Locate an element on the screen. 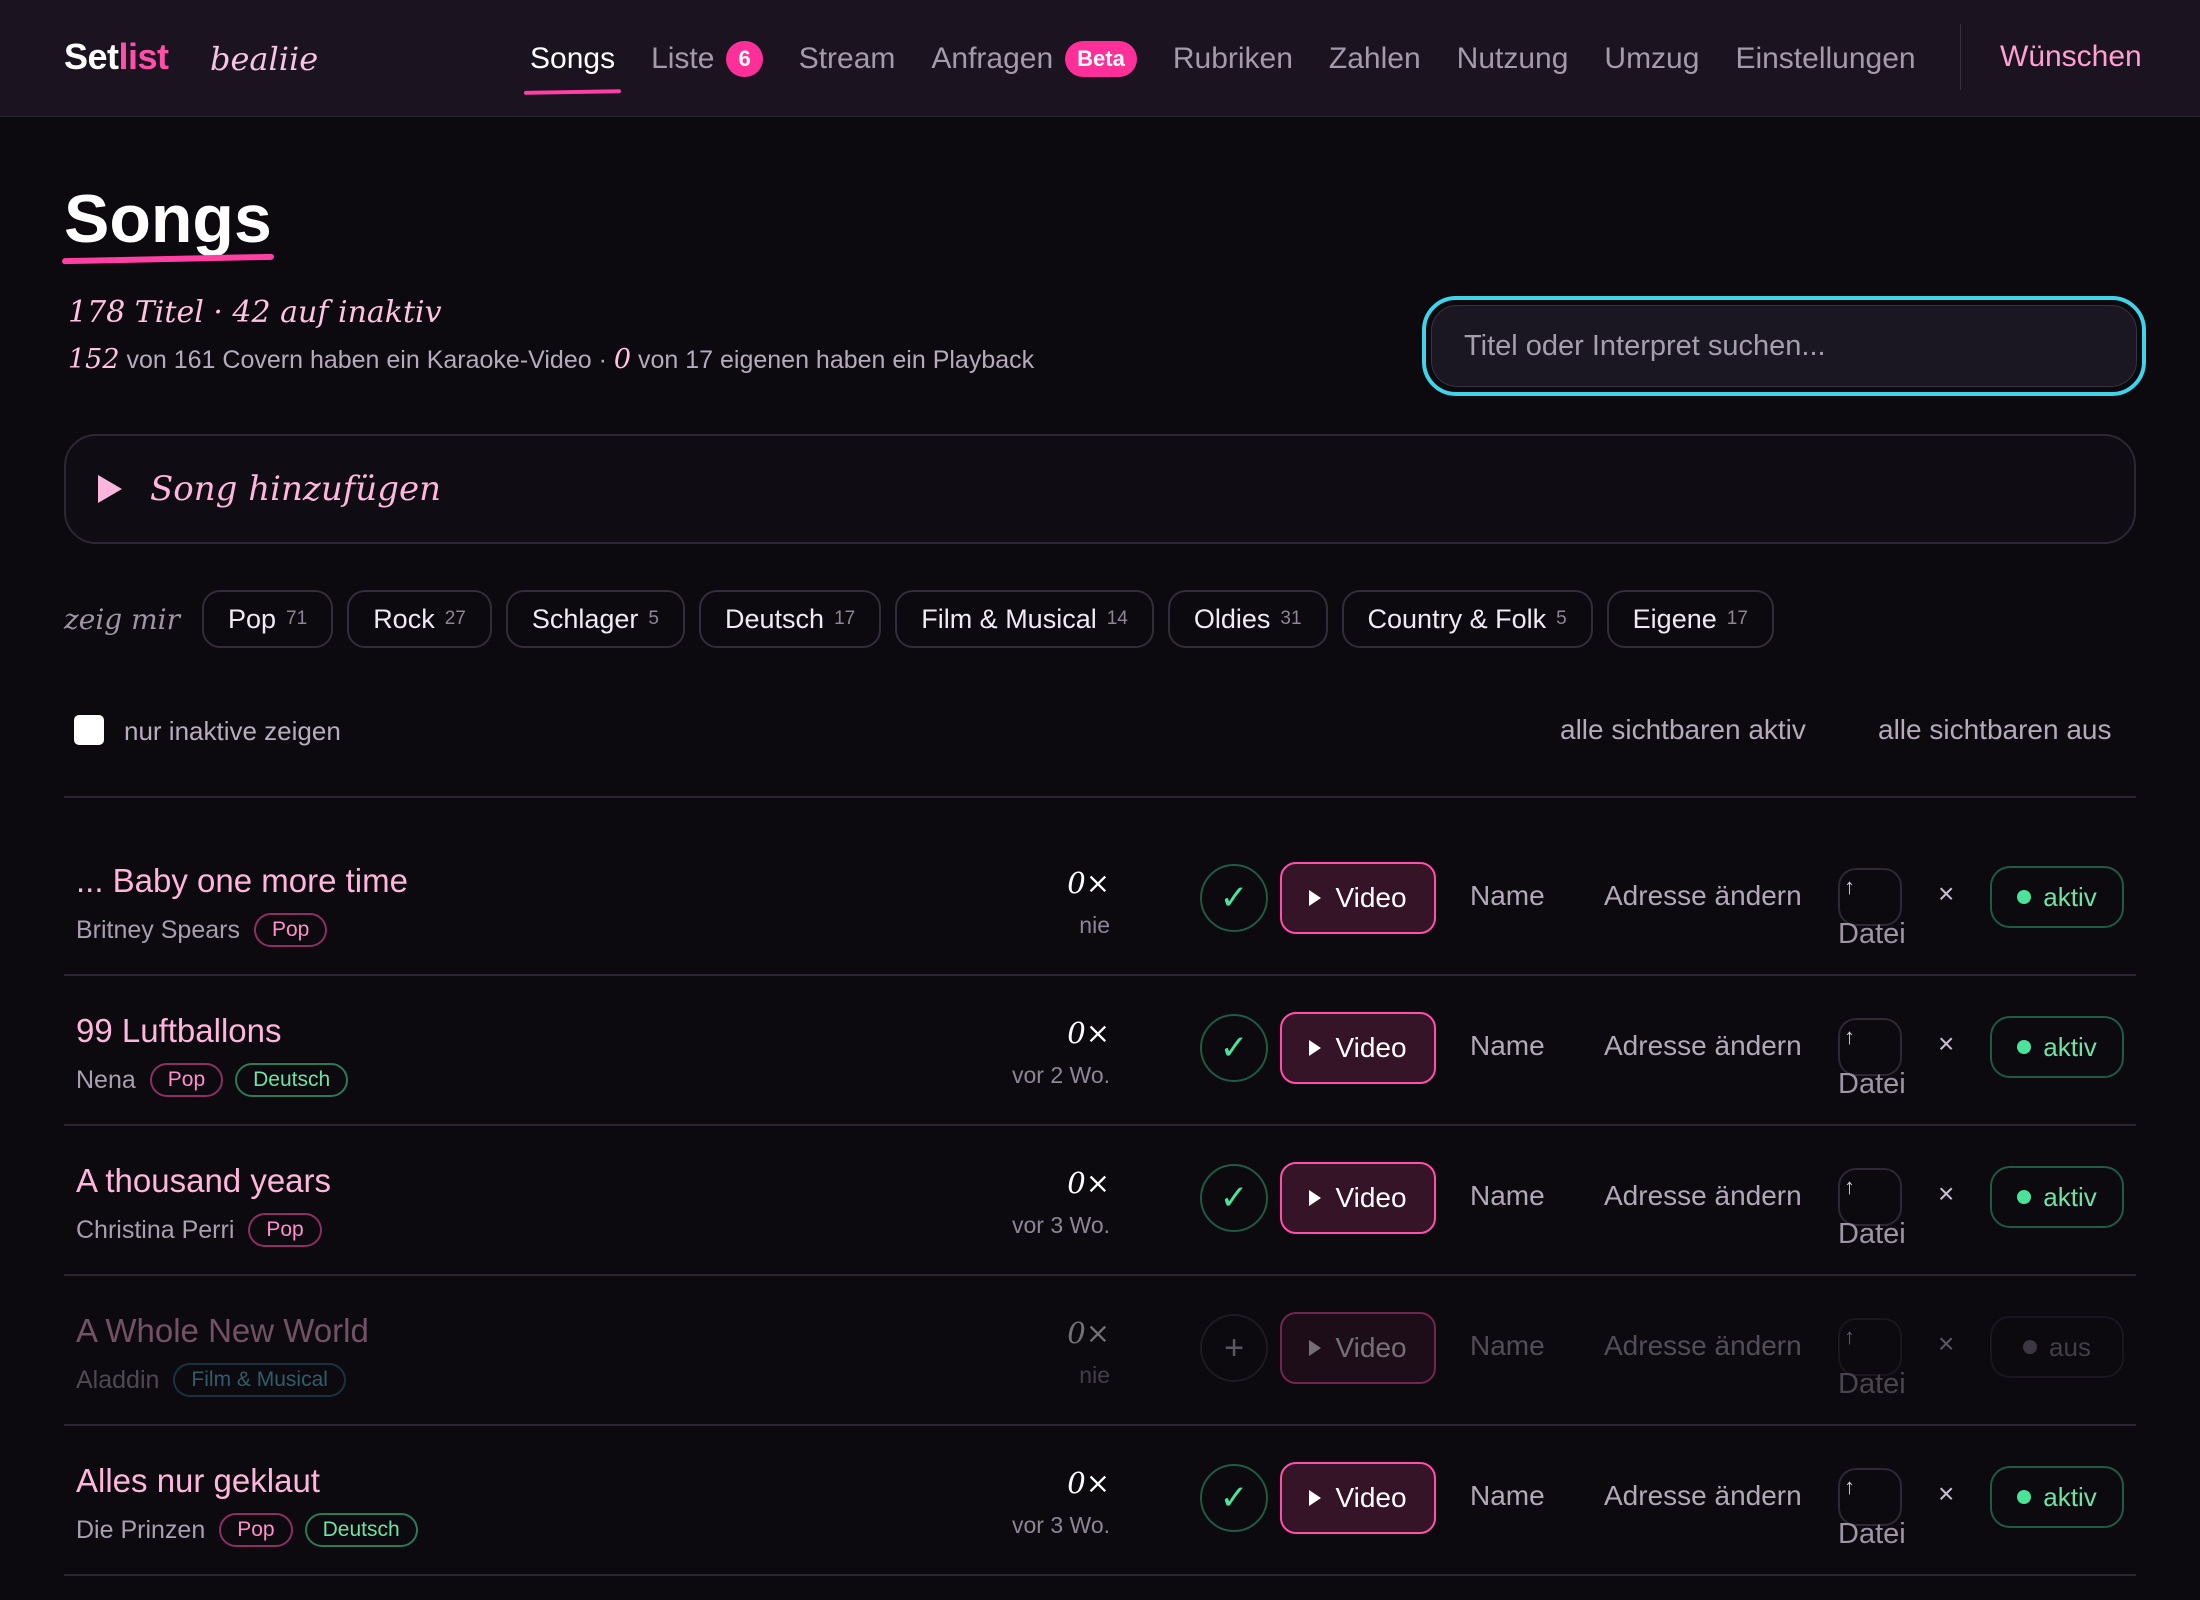 The width and height of the screenshot is (2200, 1600). last-played: vor 3 Wo. is located at coordinates (1061, 1225).